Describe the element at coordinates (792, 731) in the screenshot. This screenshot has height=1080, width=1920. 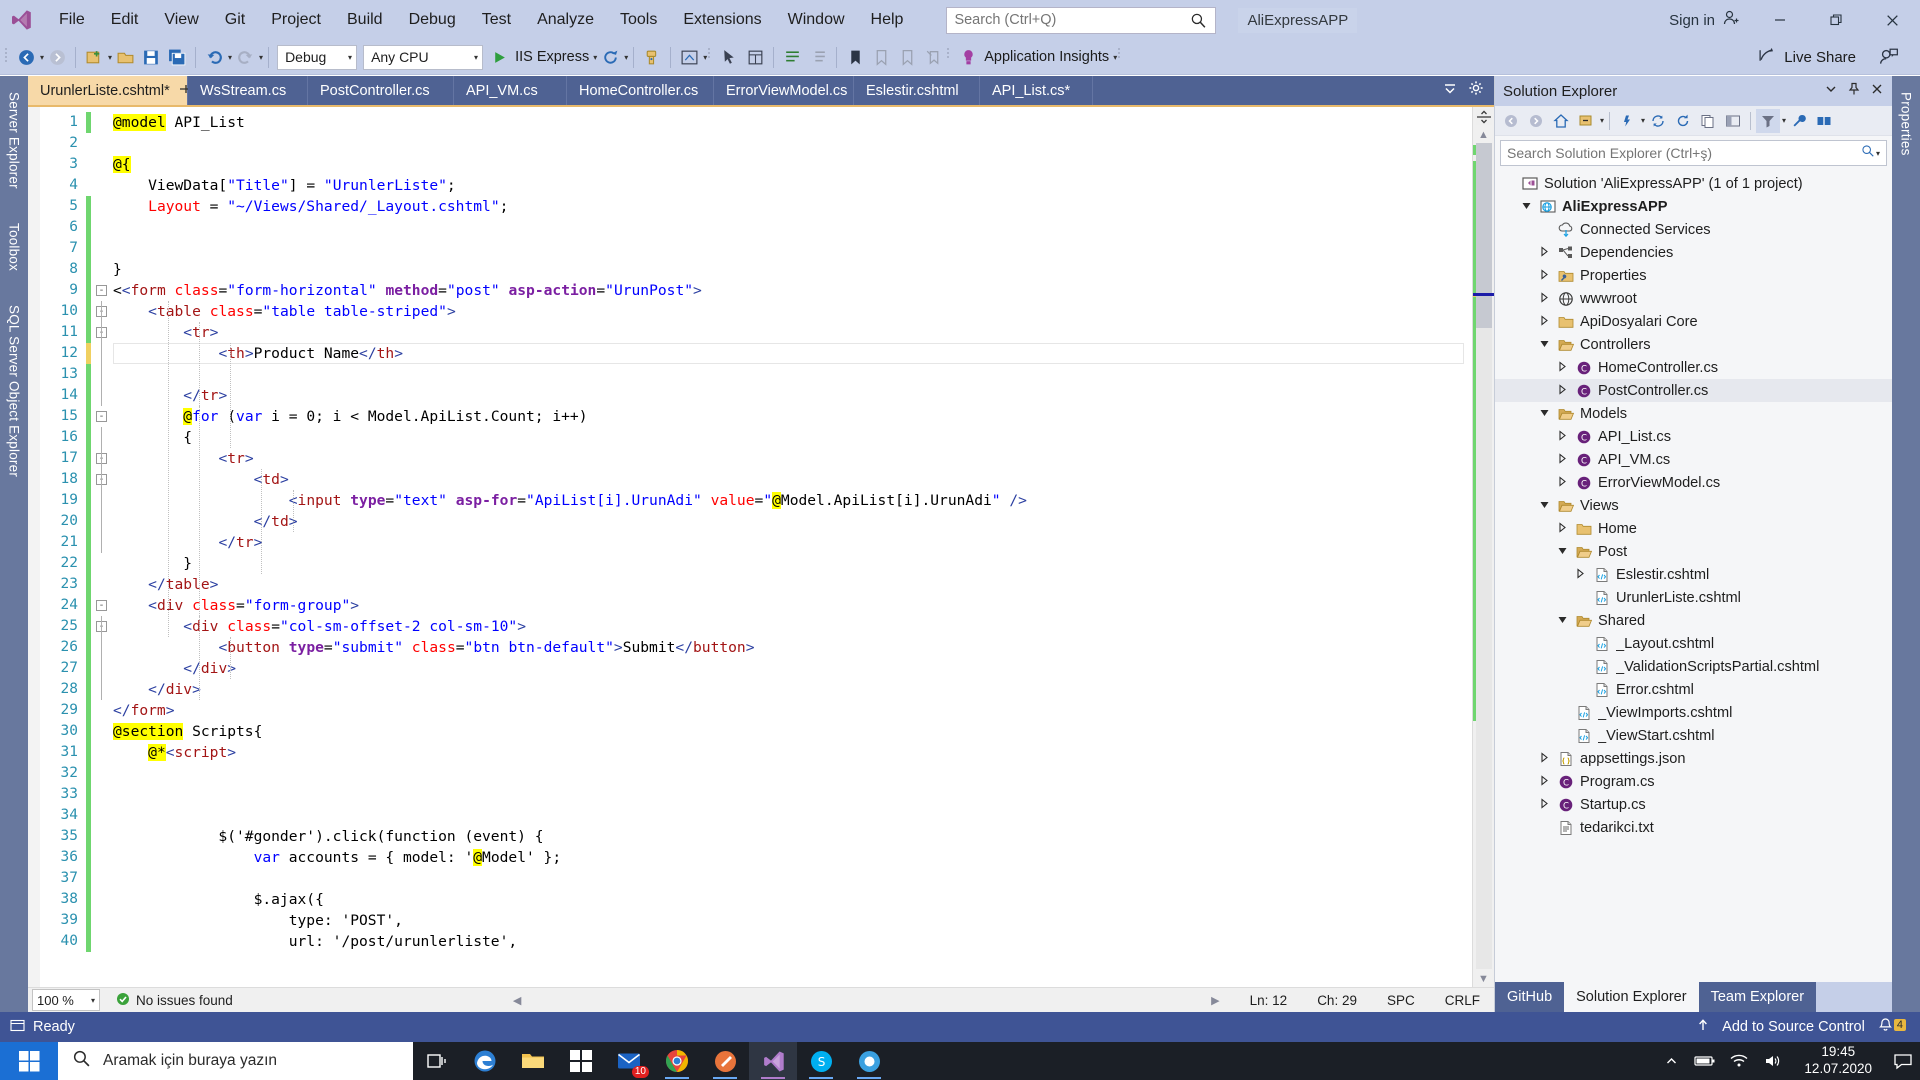
I see `code-line: @section Scripts{` at that location.